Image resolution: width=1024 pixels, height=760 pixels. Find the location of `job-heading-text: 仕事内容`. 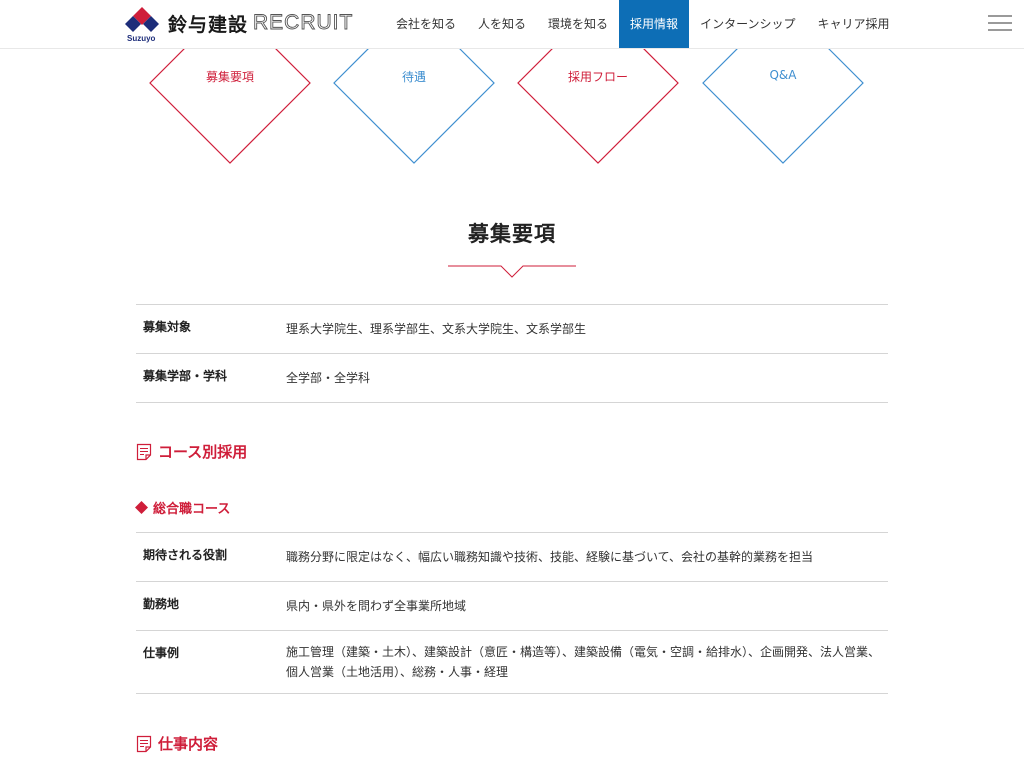

job-heading-text: 仕事内容 is located at coordinates (188, 744).